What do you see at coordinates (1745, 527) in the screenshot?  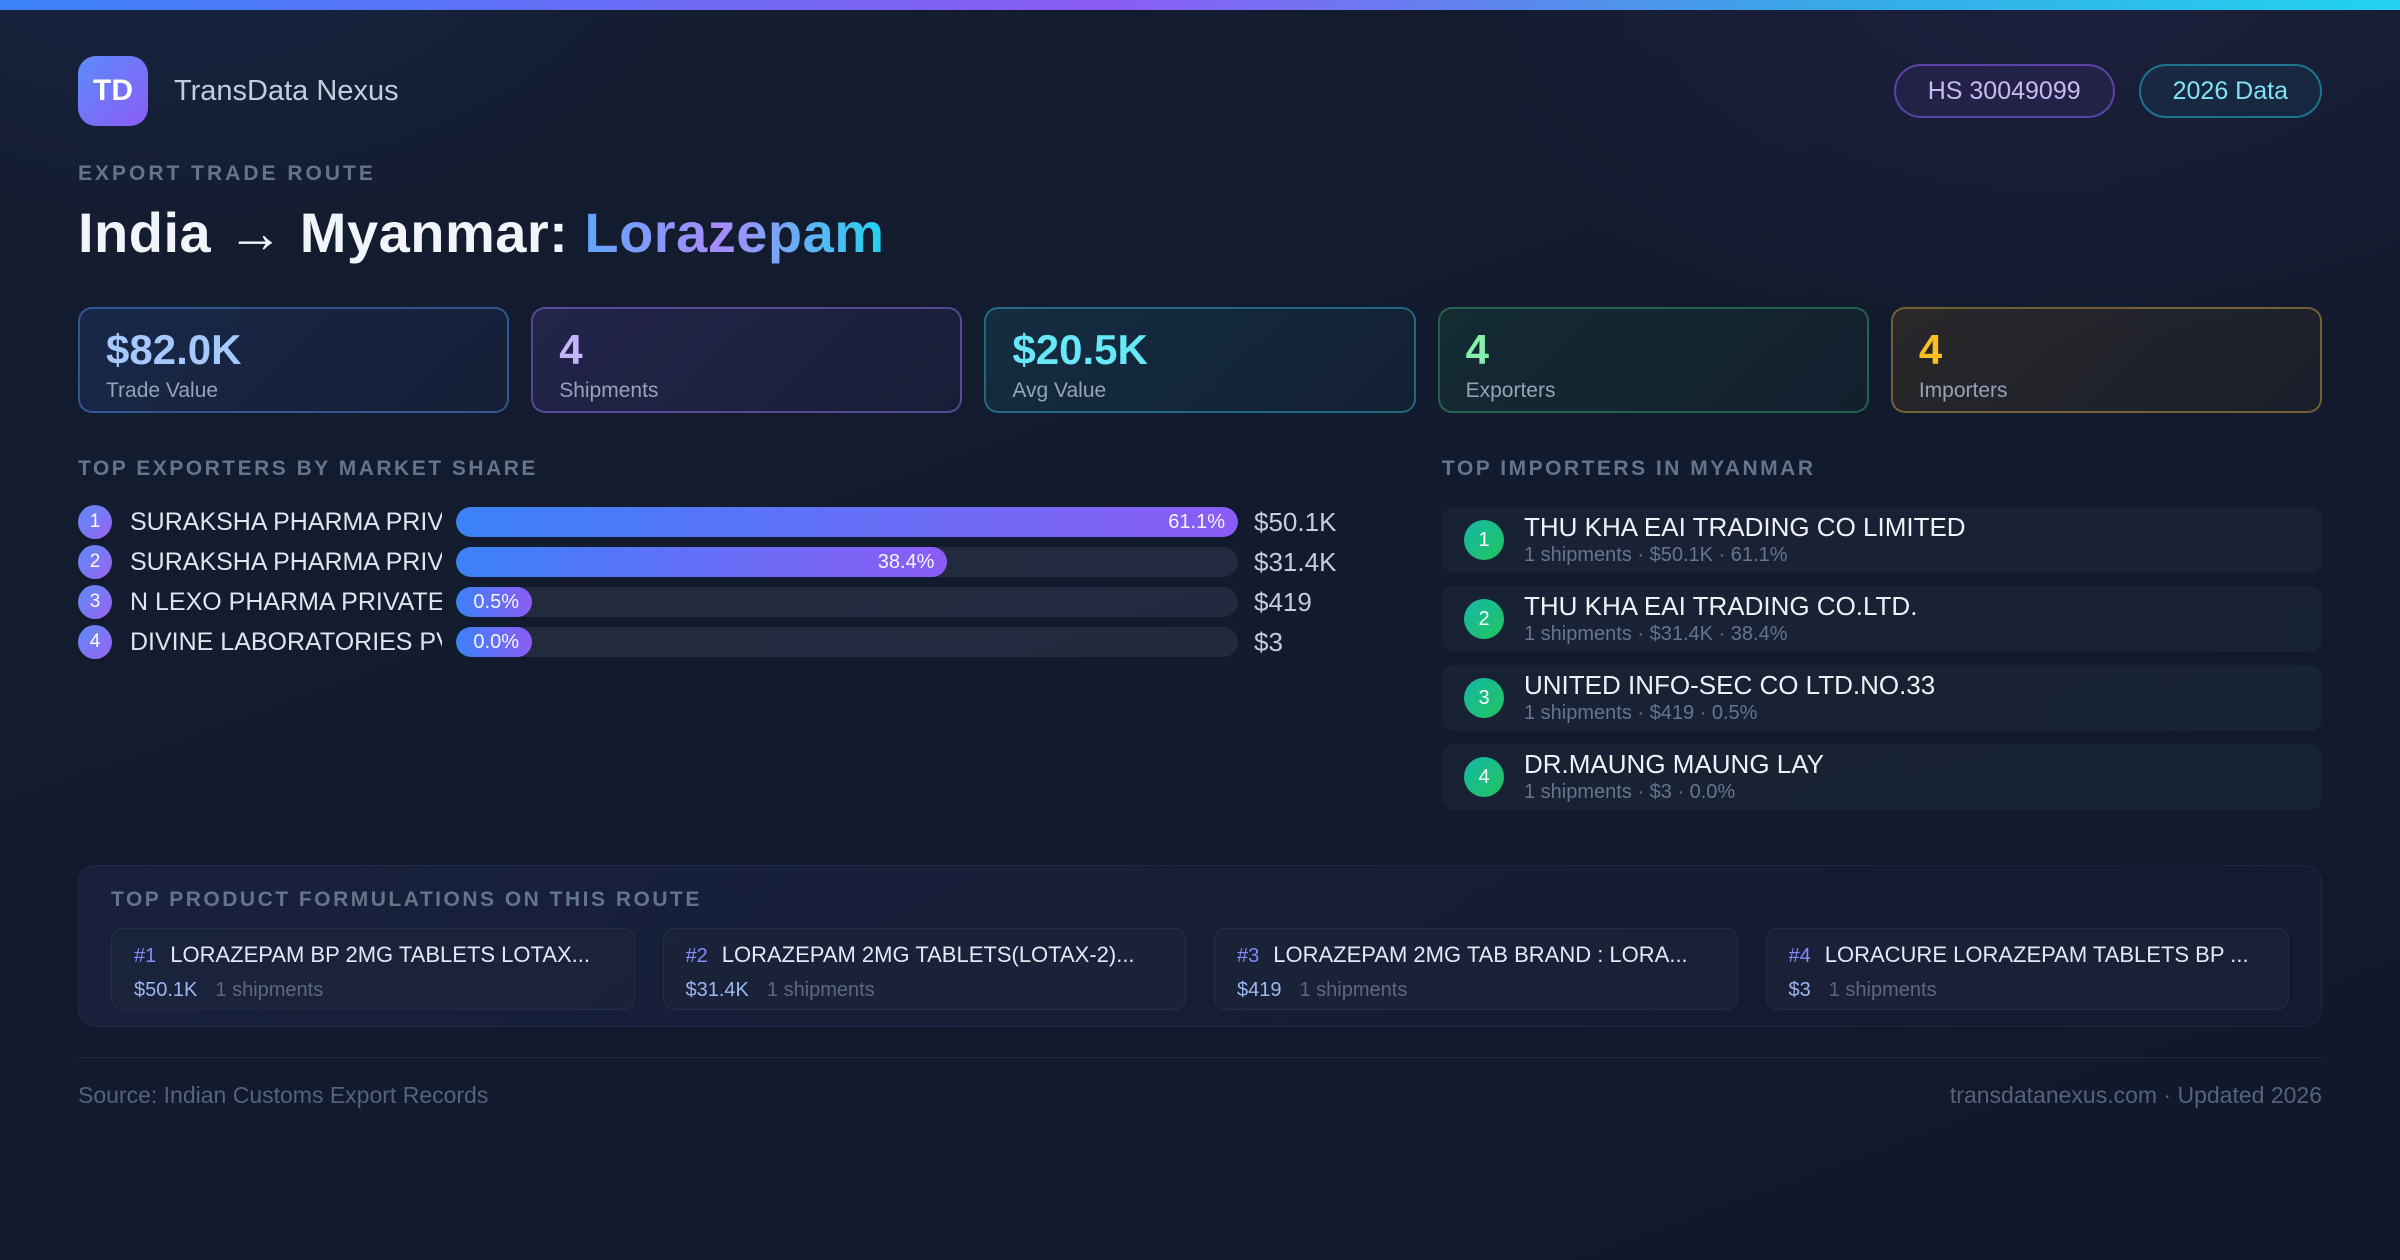 I see `importer-name: THU KHA EAI TRADING CO LIMITED` at bounding box center [1745, 527].